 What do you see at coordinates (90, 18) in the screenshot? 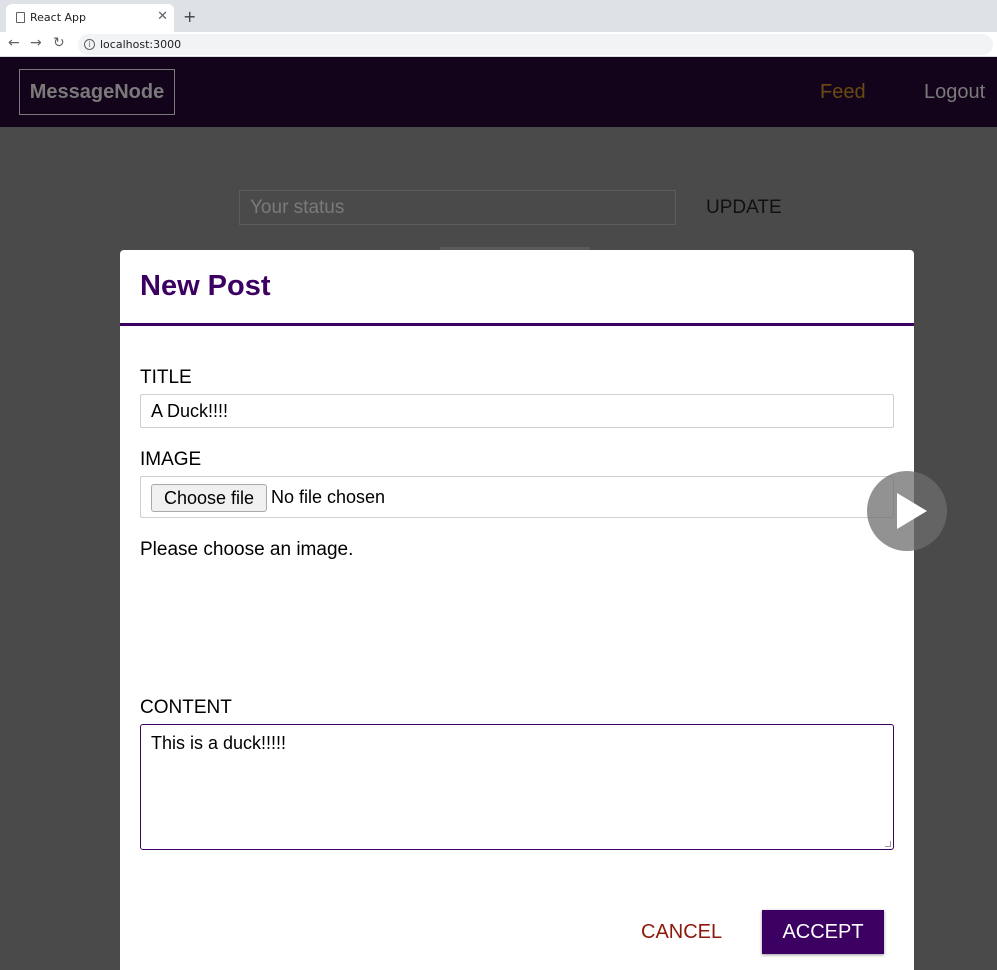
I see `browser-tab: React App ✕` at bounding box center [90, 18].